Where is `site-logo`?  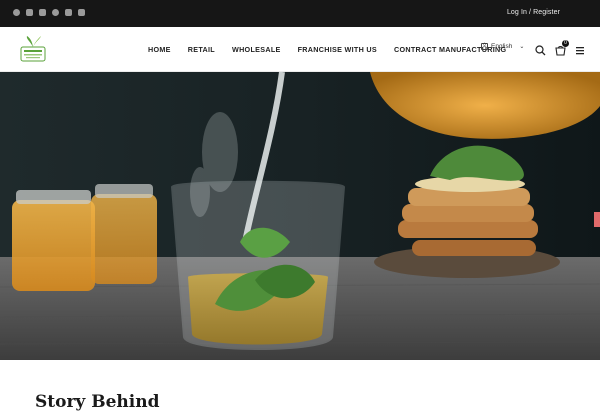
site-logo is located at coordinates (33, 49).